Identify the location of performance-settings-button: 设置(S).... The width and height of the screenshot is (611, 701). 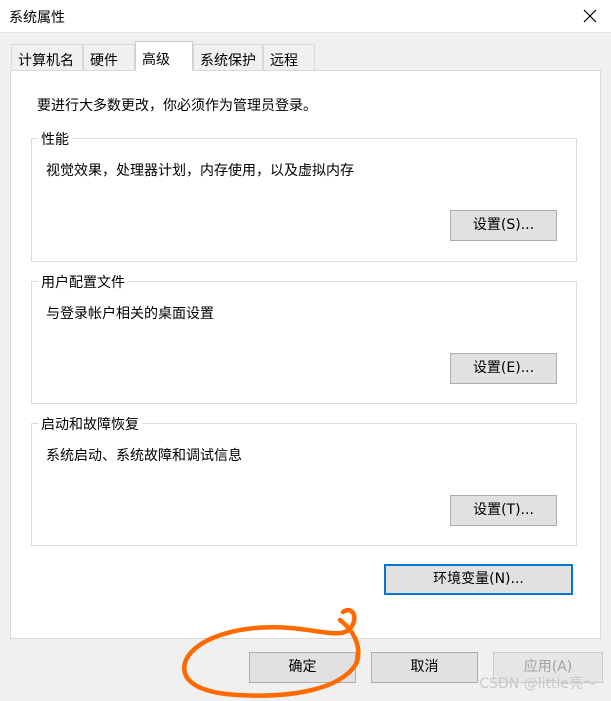
(503, 225).